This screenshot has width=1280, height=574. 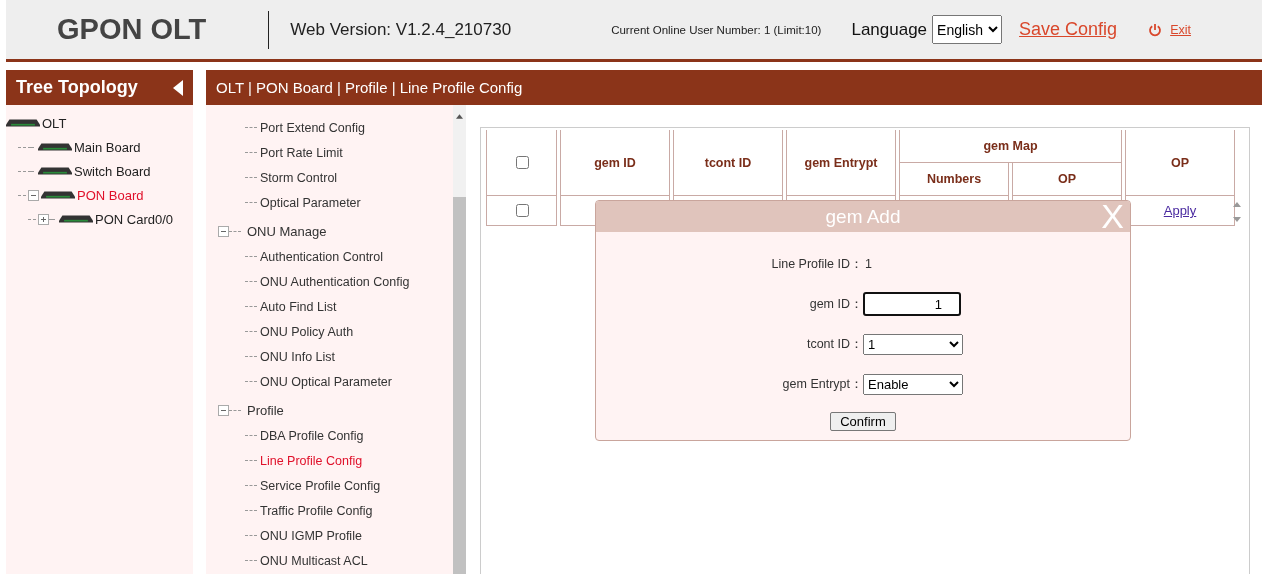 What do you see at coordinates (522, 162) in the screenshot?
I see `select-all-checkbox` at bounding box center [522, 162].